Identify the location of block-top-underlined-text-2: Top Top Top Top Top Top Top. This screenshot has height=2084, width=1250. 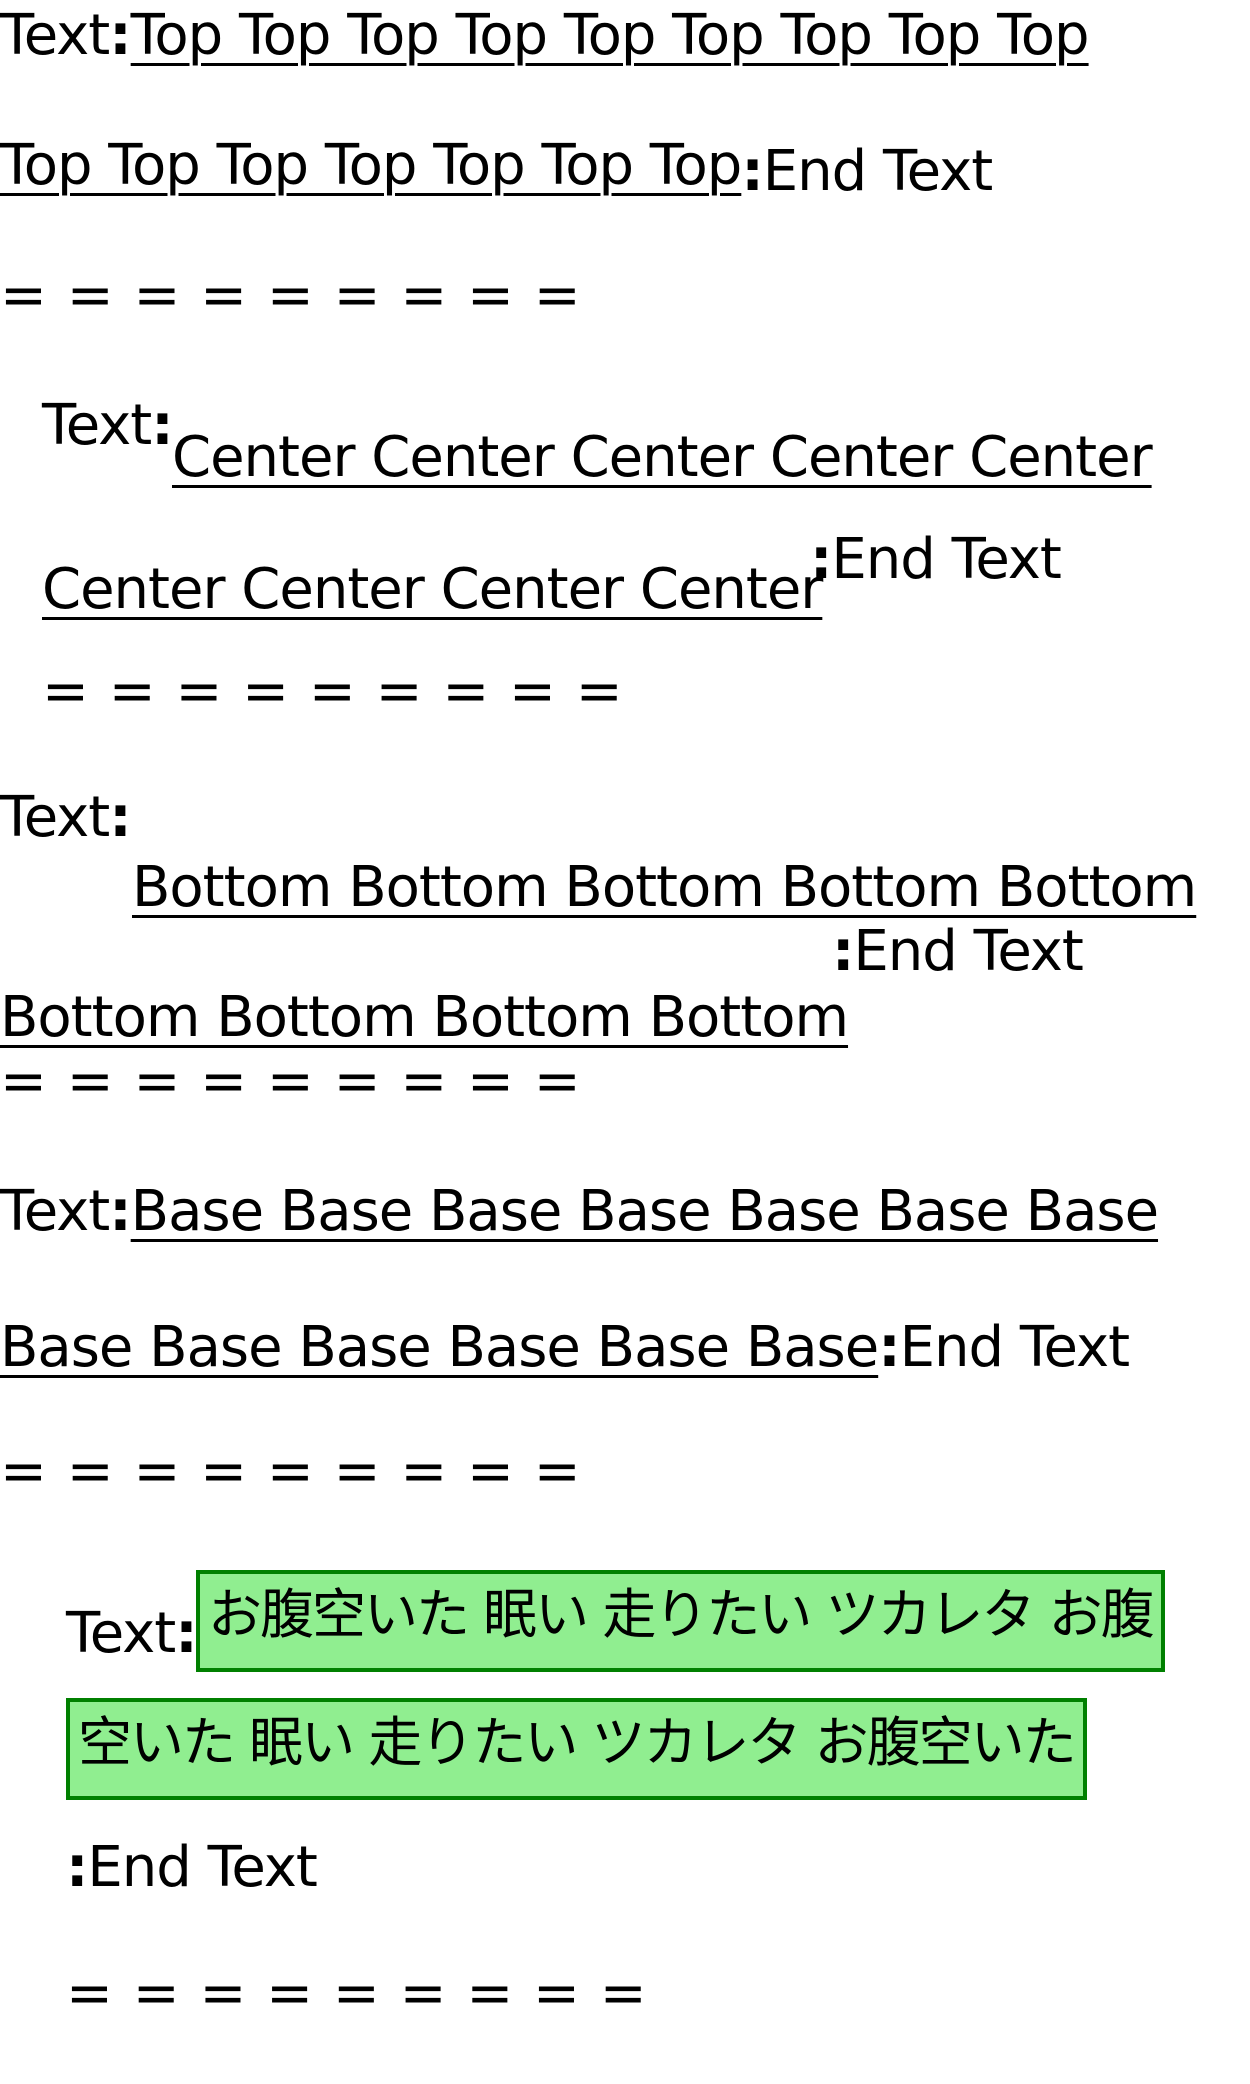
(371, 165).